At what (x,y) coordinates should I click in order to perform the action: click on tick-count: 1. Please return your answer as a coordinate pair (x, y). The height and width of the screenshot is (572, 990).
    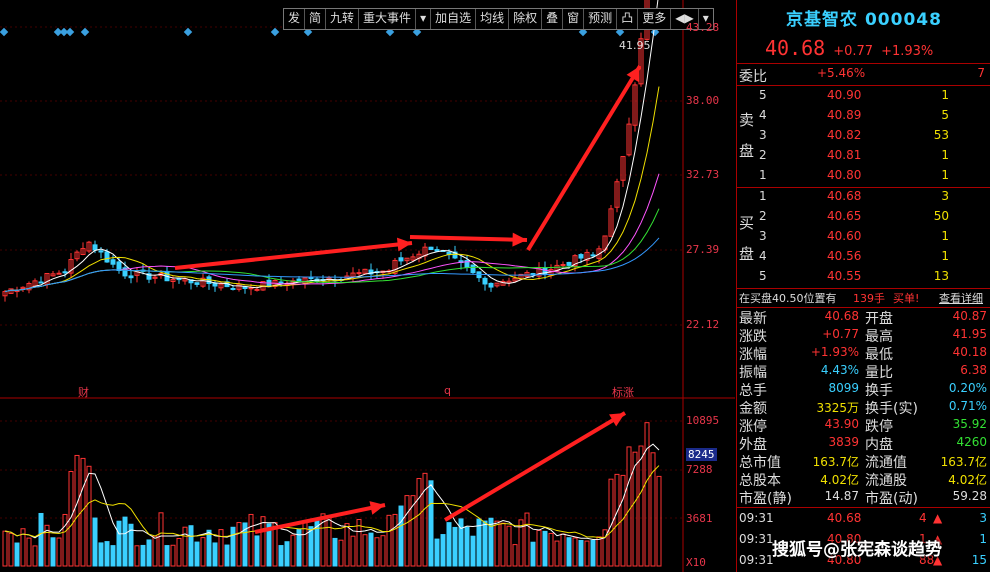
    Looking at the image, I should click on (983, 539).